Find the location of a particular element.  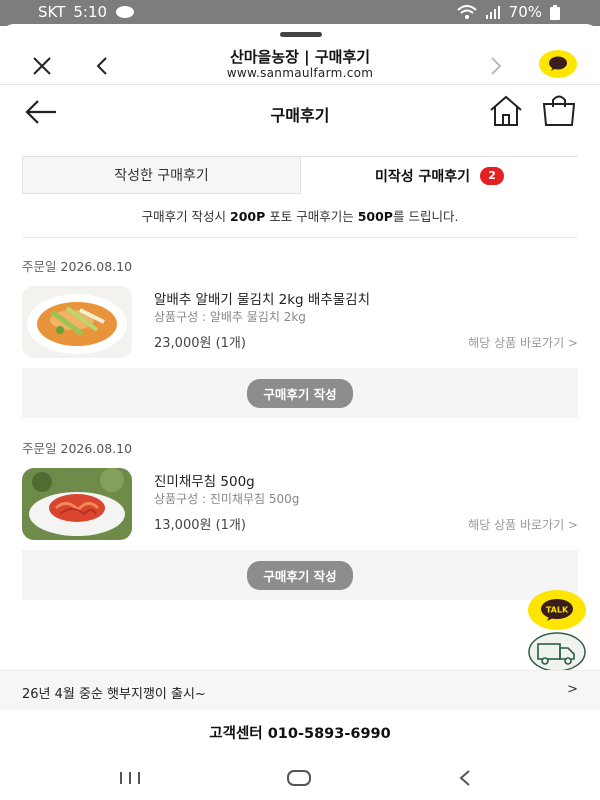

home-button-icon is located at coordinates (299, 778).